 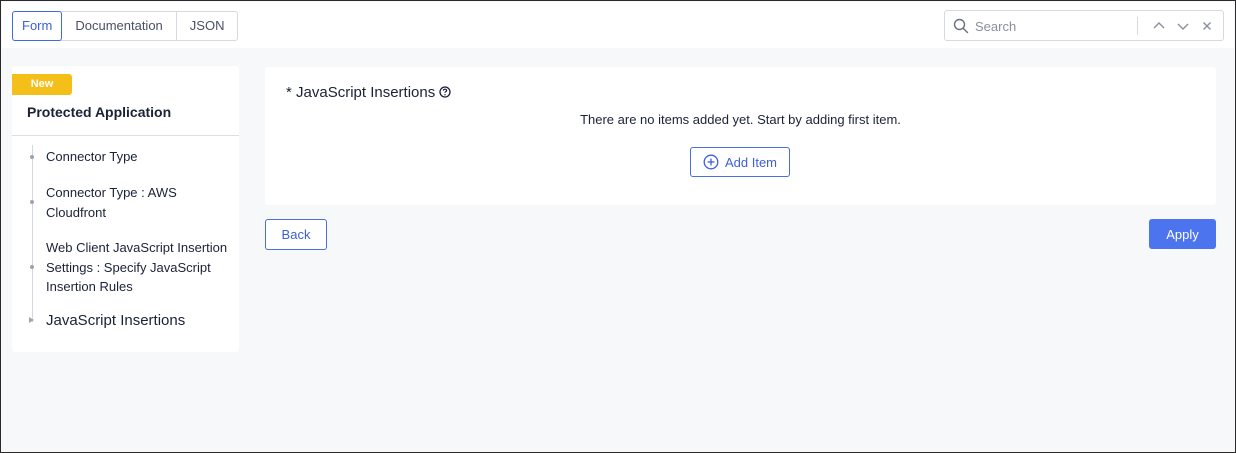 What do you see at coordinates (961, 26) in the screenshot?
I see `search-icon` at bounding box center [961, 26].